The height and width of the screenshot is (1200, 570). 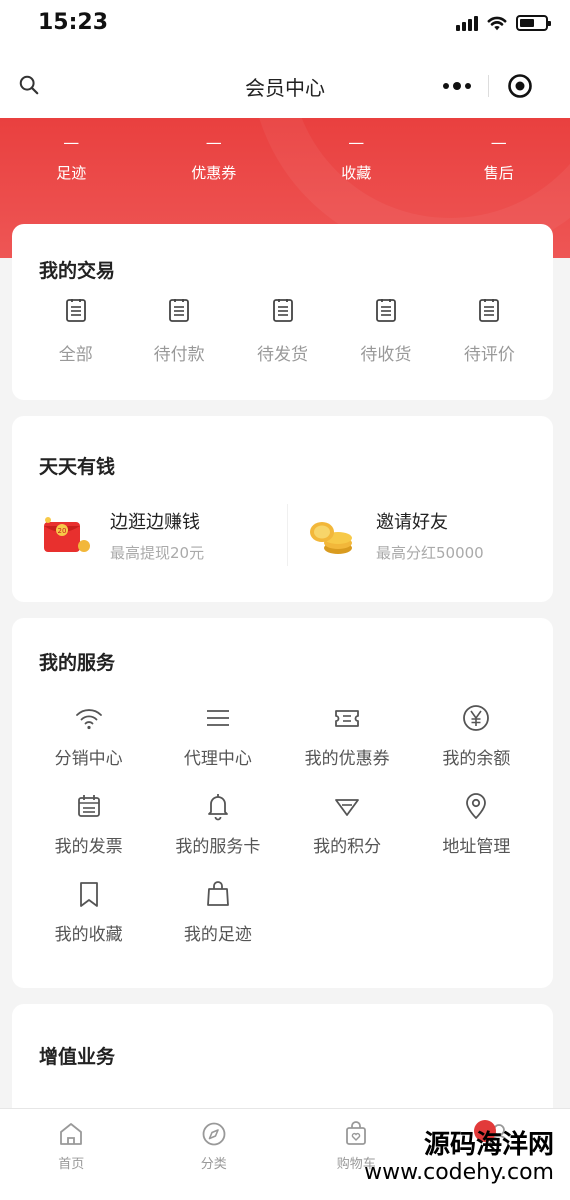 What do you see at coordinates (217, 935) in the screenshot?
I see `service-label: 我的足迹` at bounding box center [217, 935].